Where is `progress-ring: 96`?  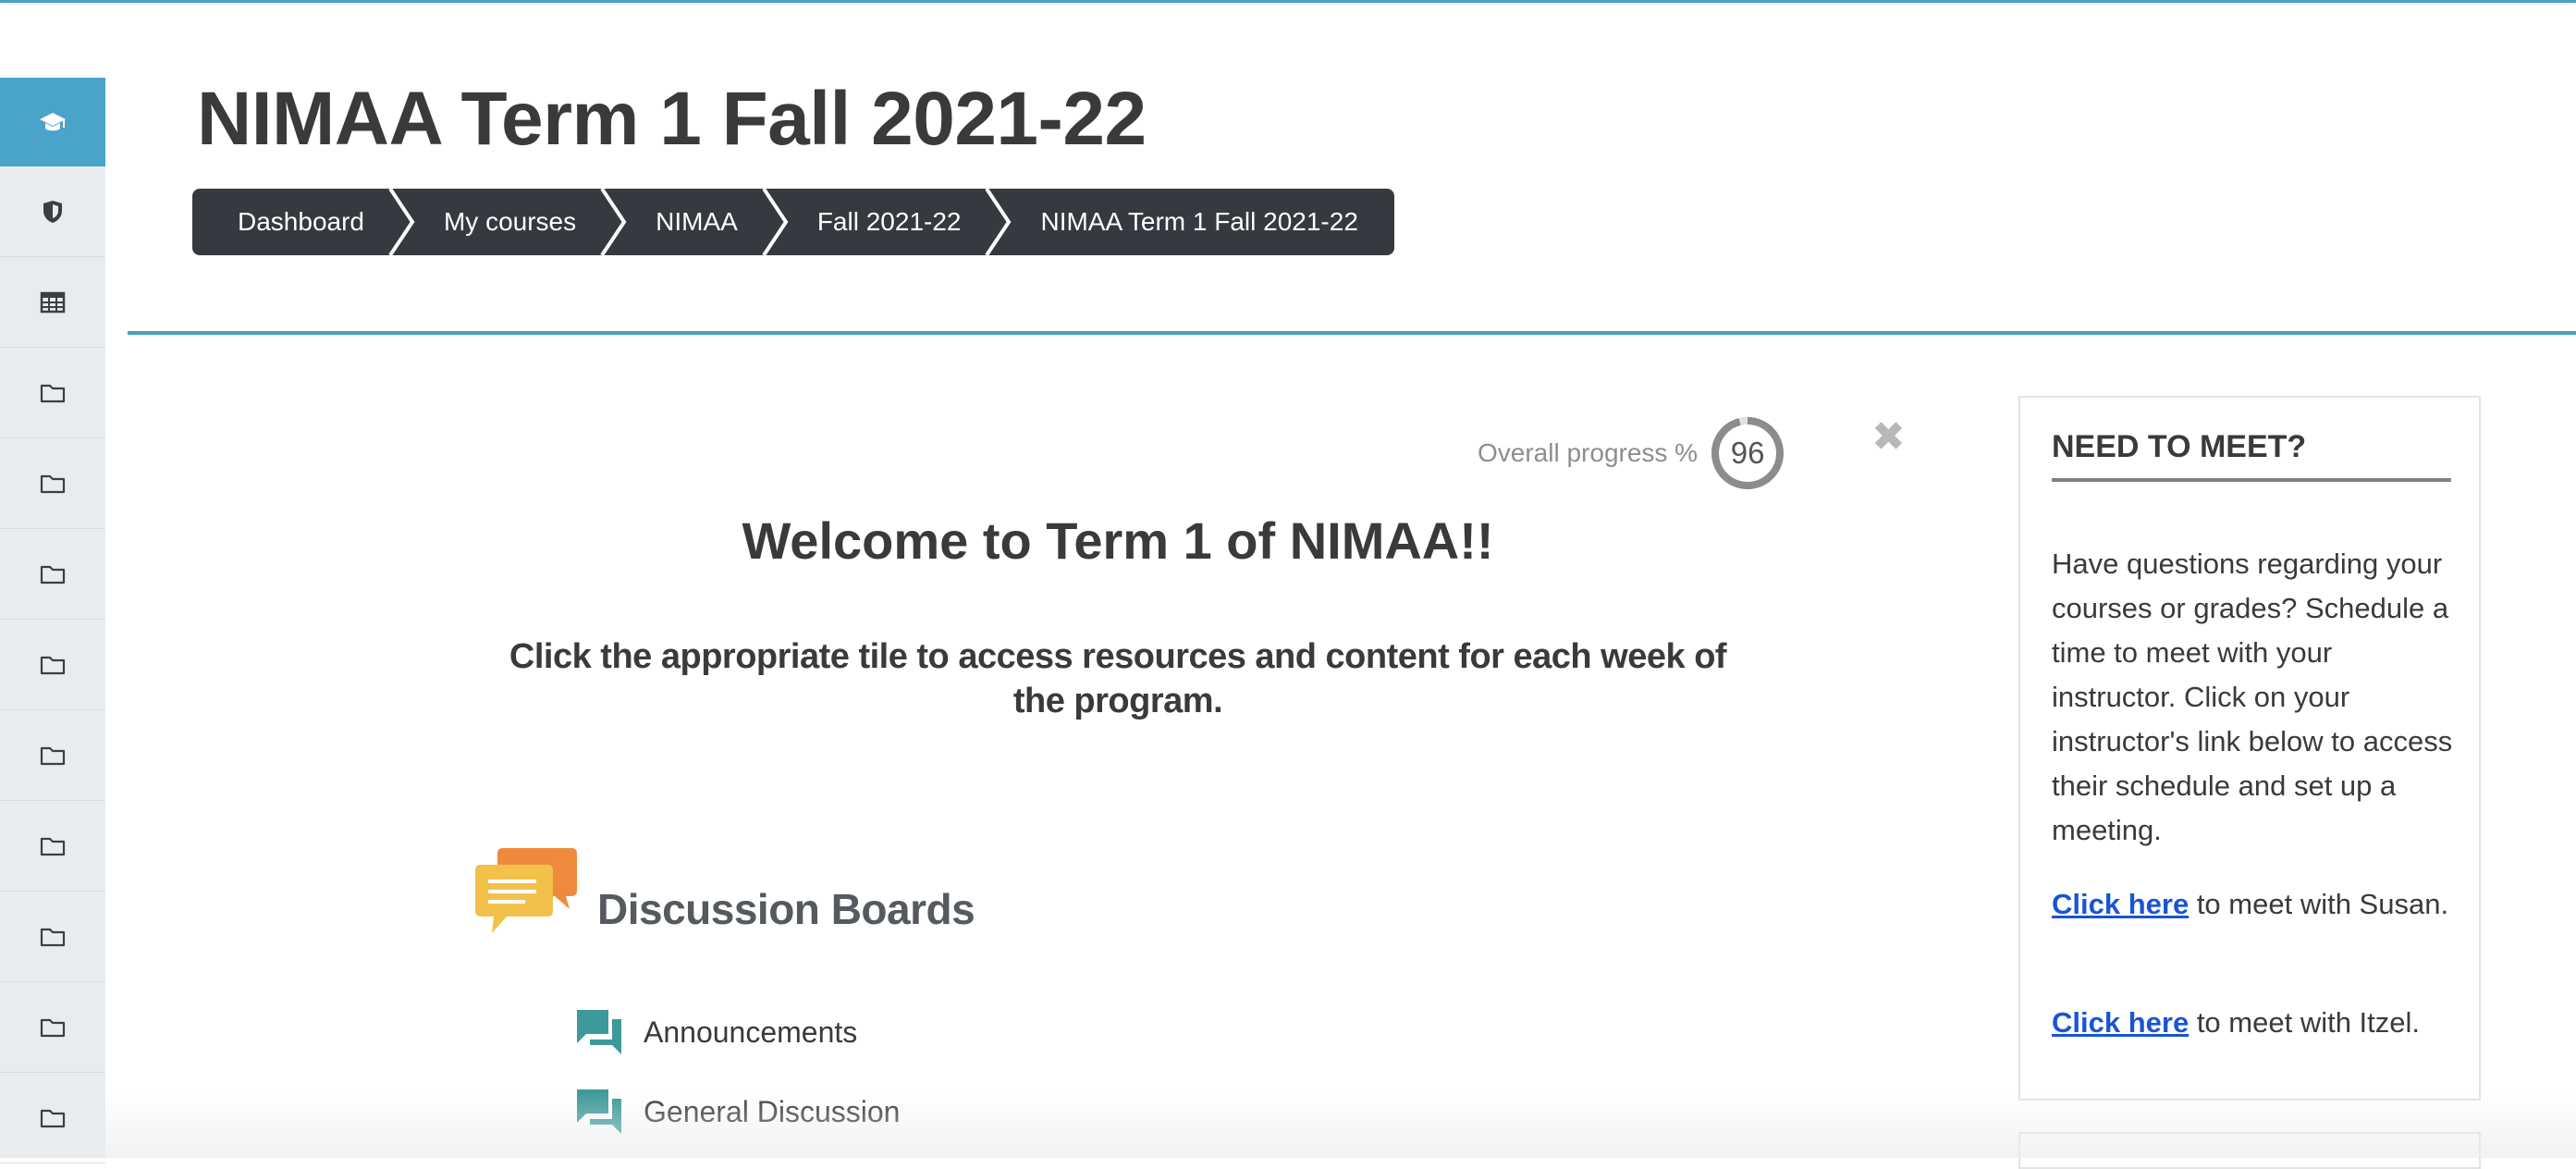 progress-ring: 96 is located at coordinates (1748, 453).